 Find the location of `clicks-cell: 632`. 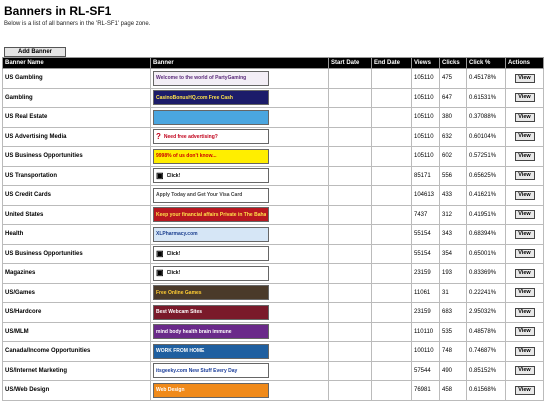

clicks-cell: 632 is located at coordinates (453, 136).